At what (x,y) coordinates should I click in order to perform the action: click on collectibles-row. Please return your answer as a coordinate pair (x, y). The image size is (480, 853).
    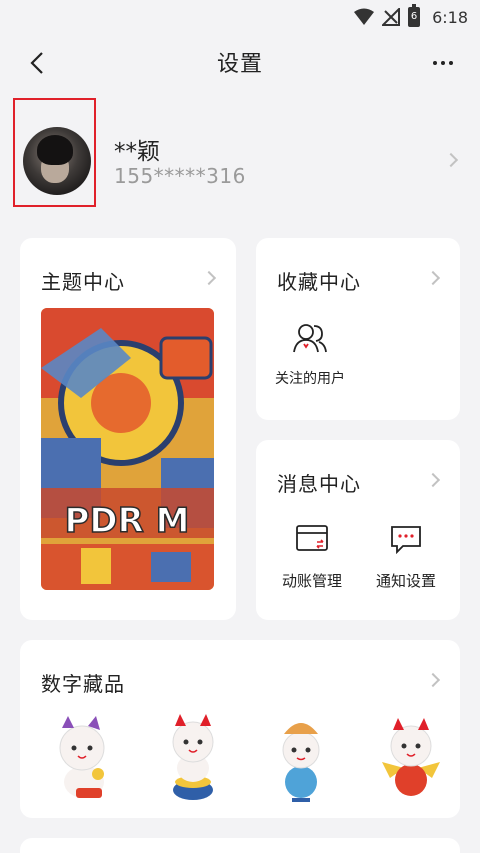
    Looking at the image, I should click on (240, 762).